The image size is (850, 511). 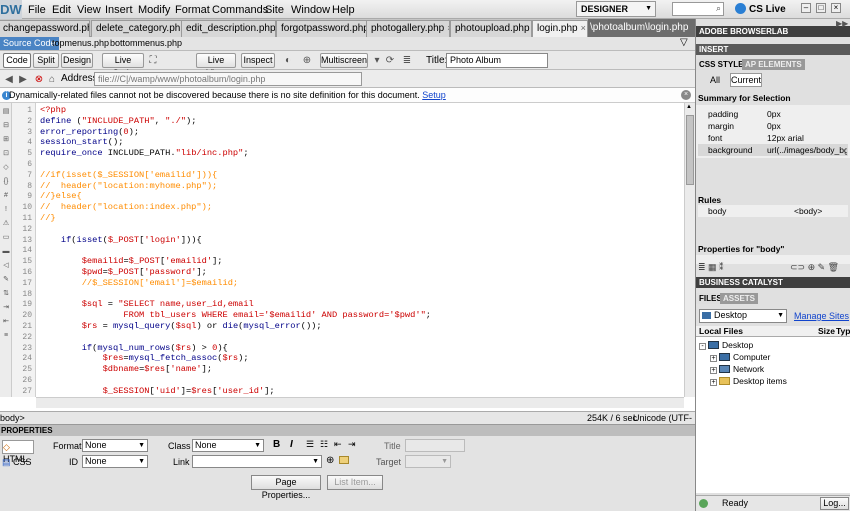 I want to click on business-catalyst-header: BUSINESS CATALYST, so click(x=773, y=282).